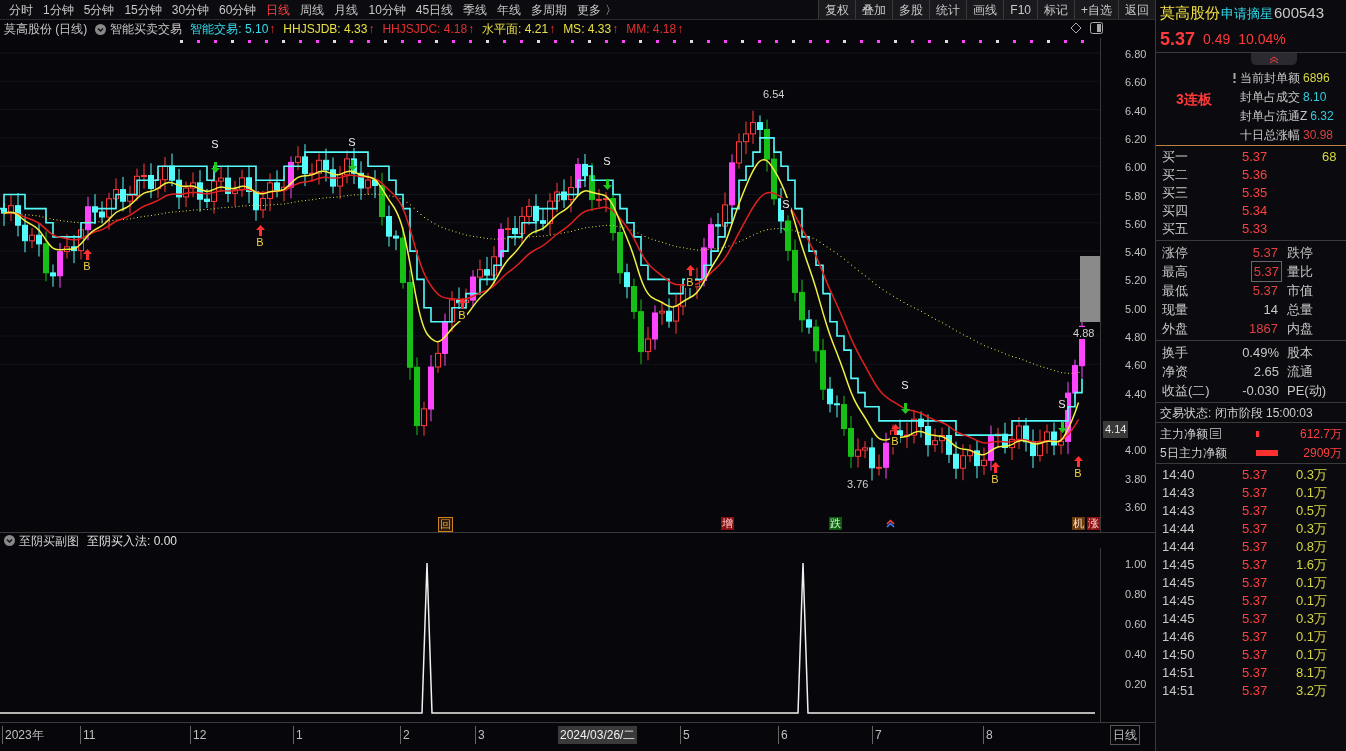 This screenshot has width=1346, height=751. What do you see at coordinates (190, 9) in the screenshot?
I see `period-tab: 30分钟` at bounding box center [190, 9].